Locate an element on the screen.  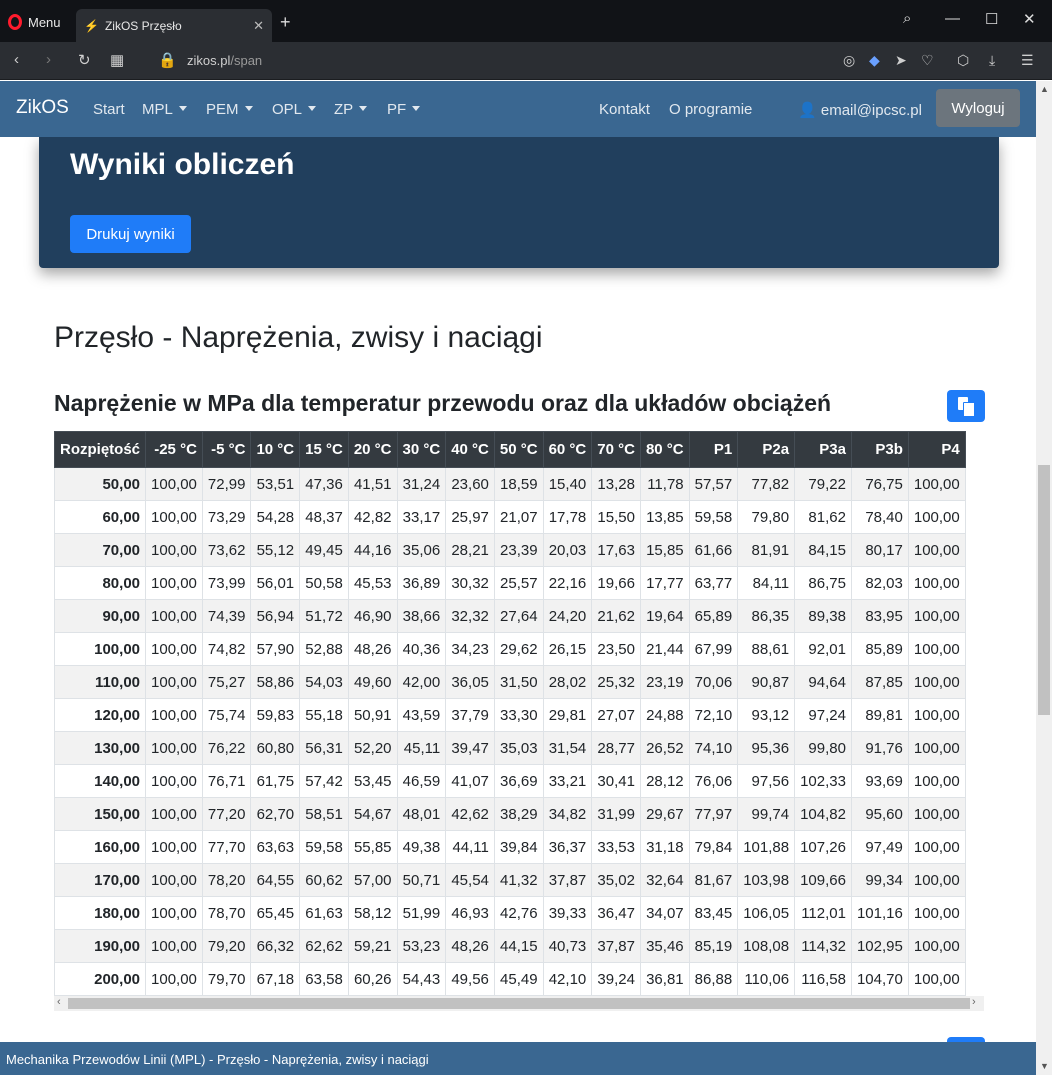
reload-icon: ↻ is located at coordinates (84, 60).